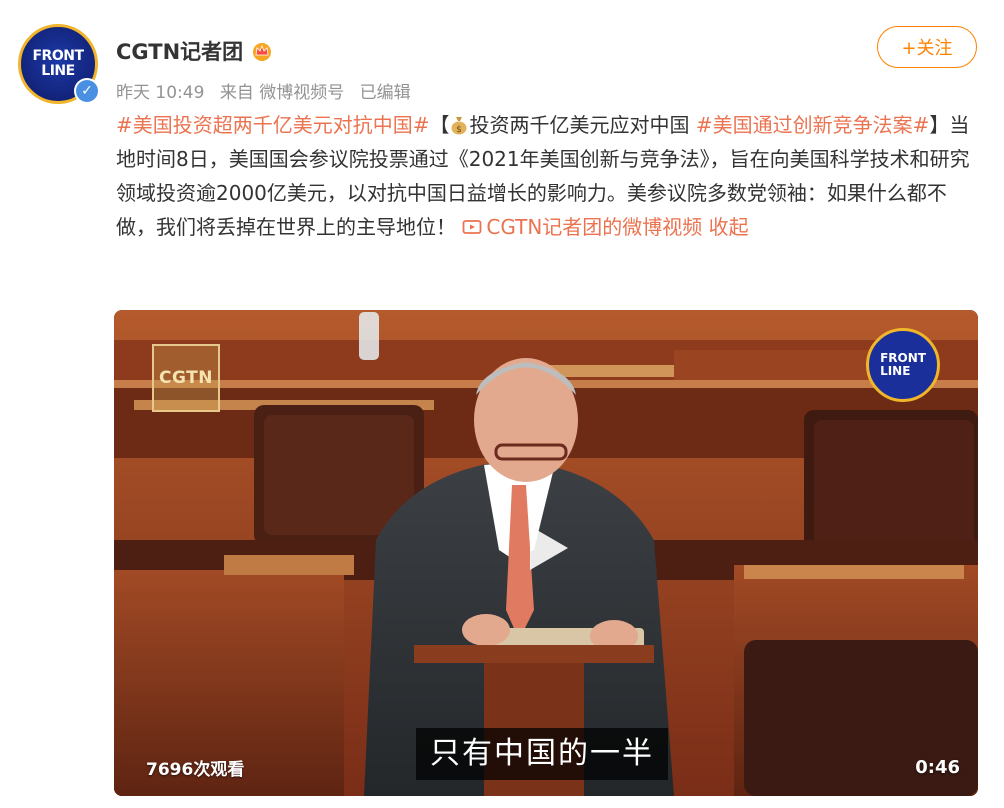 The height and width of the screenshot is (808, 1004). What do you see at coordinates (186, 378) in the screenshot?
I see `cgtn-channel-logo: CGTN` at bounding box center [186, 378].